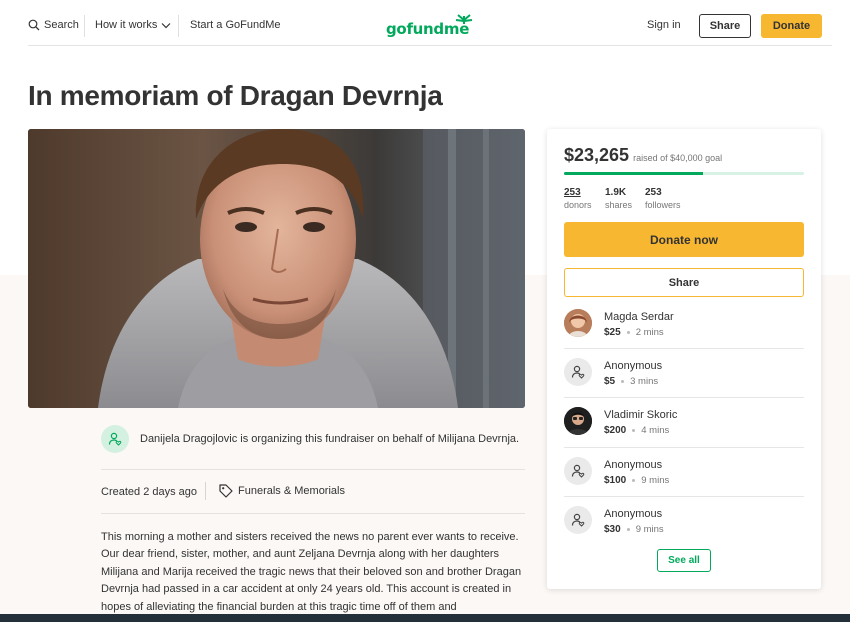  Describe the element at coordinates (166, 25) in the screenshot. I see `chevron-down-icon` at that location.